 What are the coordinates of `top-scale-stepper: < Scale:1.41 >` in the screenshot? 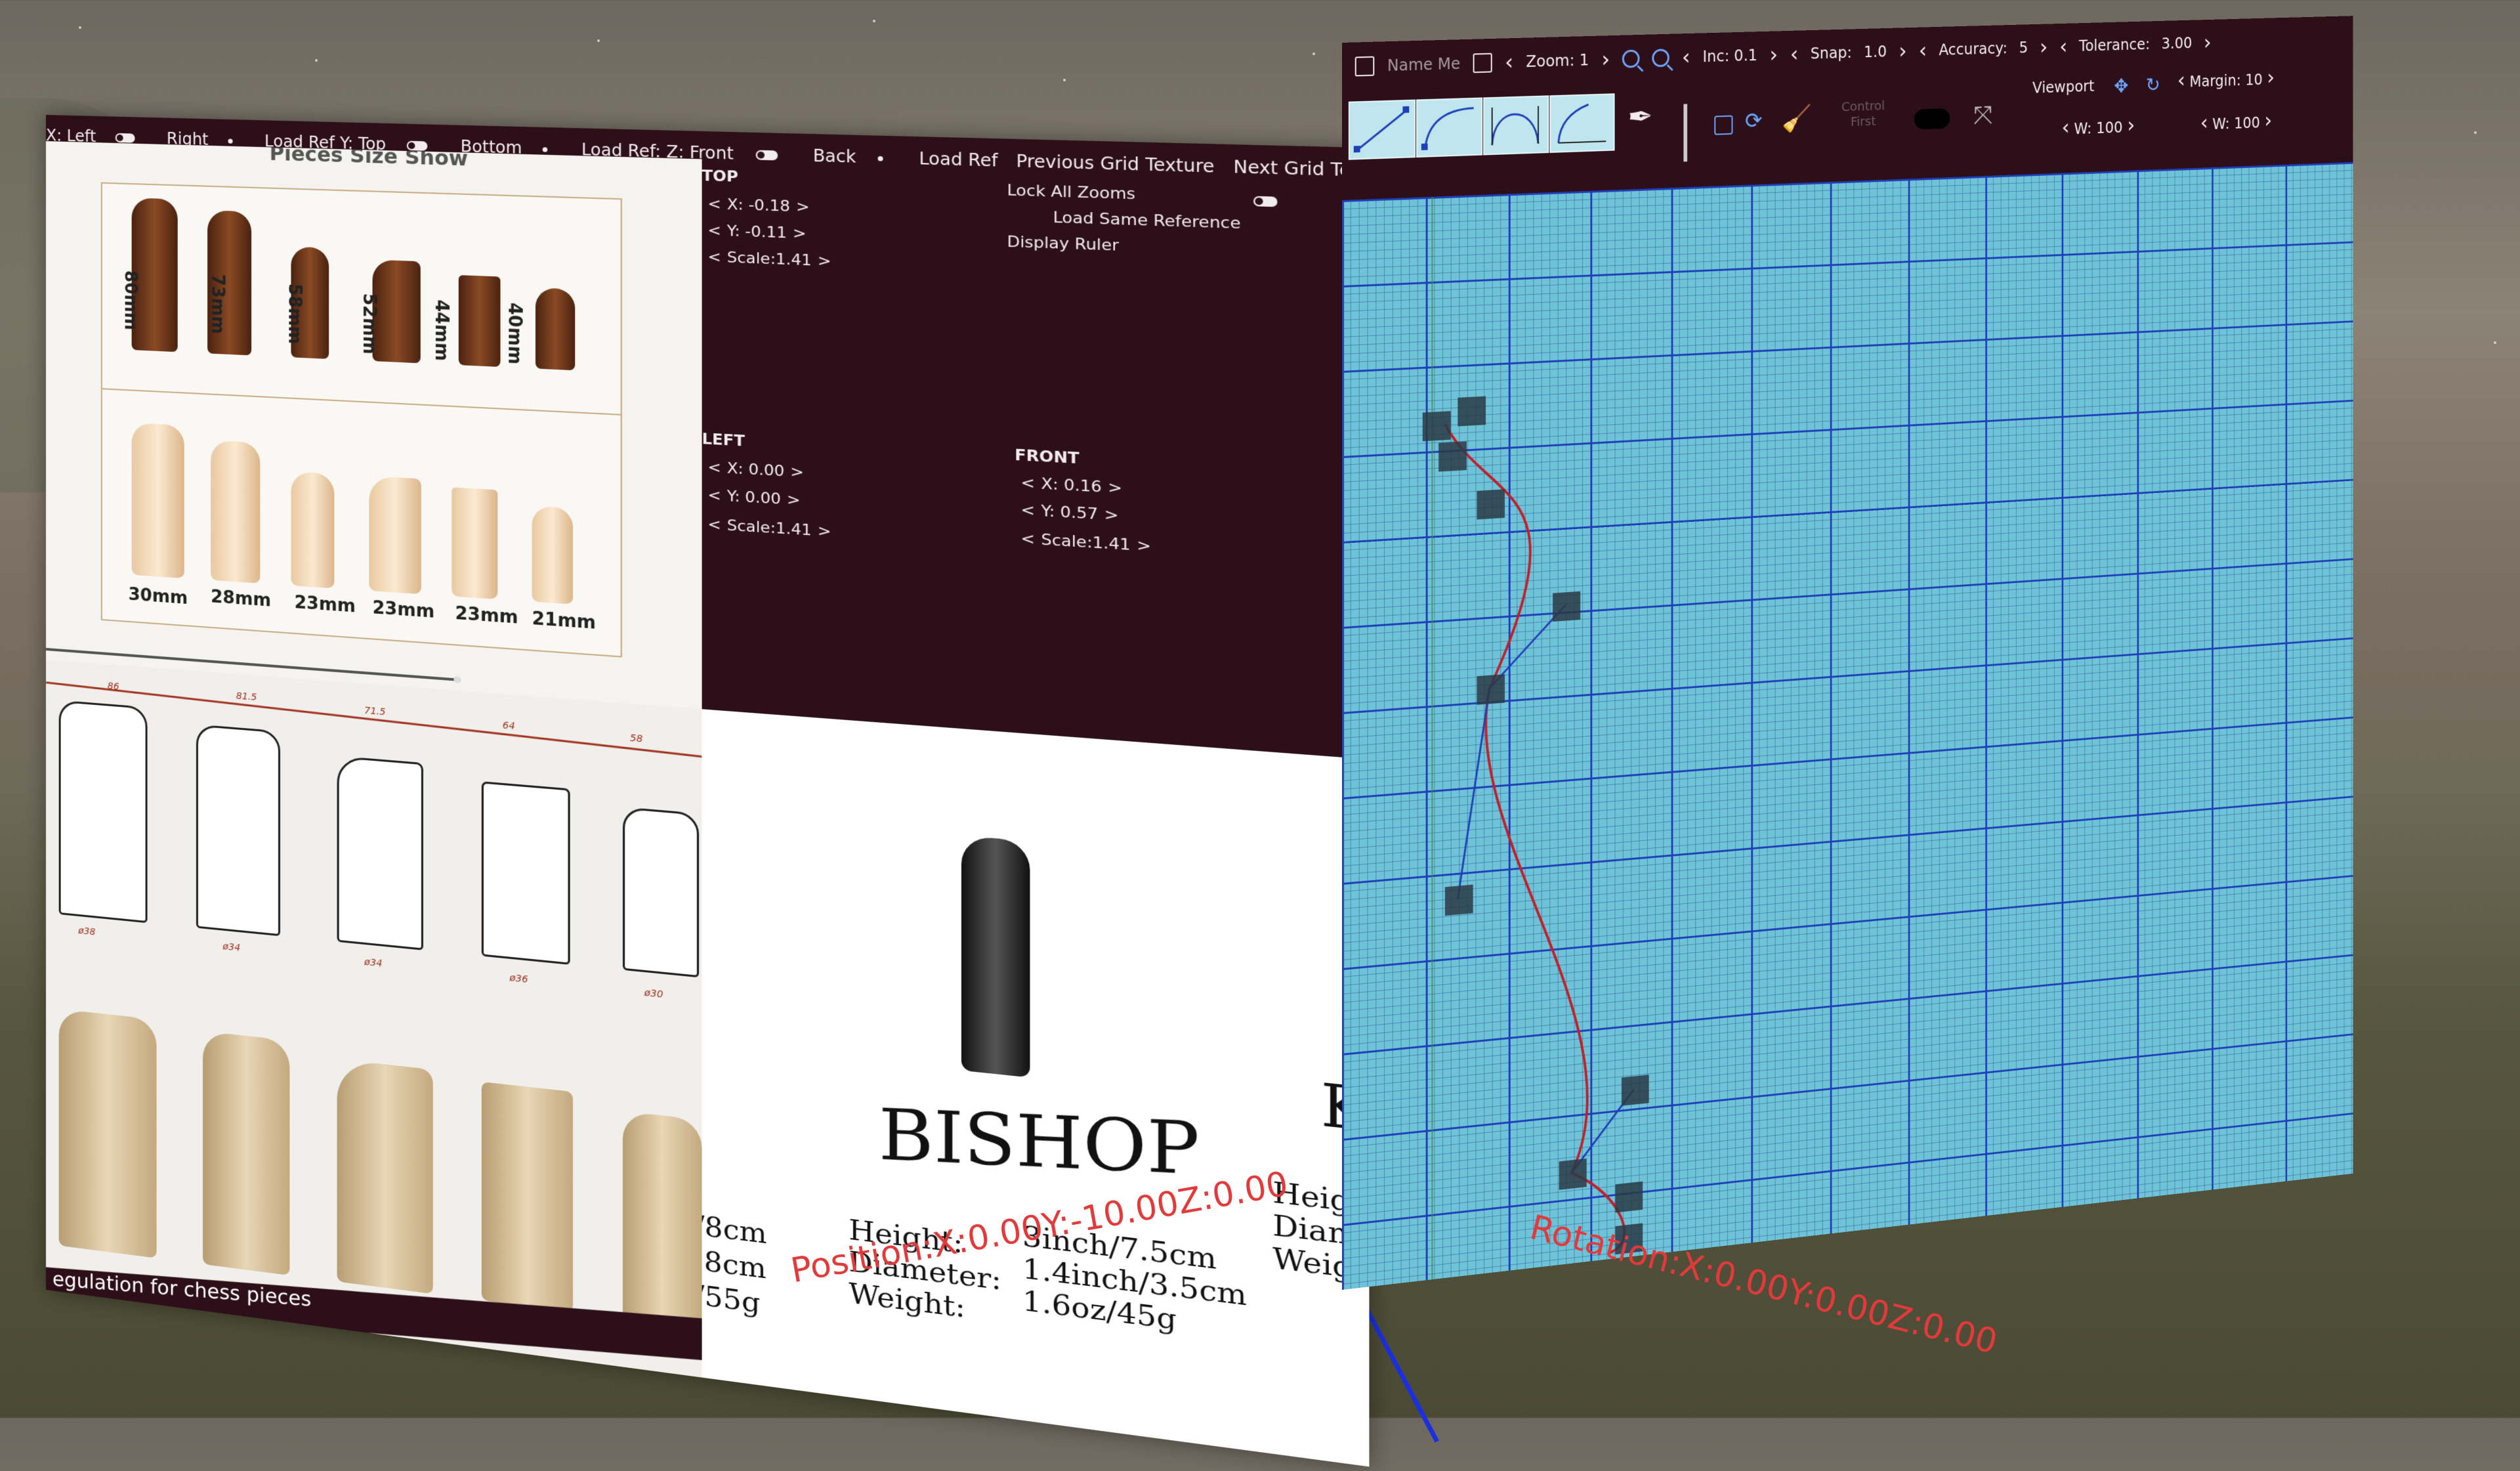 It's located at (769, 259).